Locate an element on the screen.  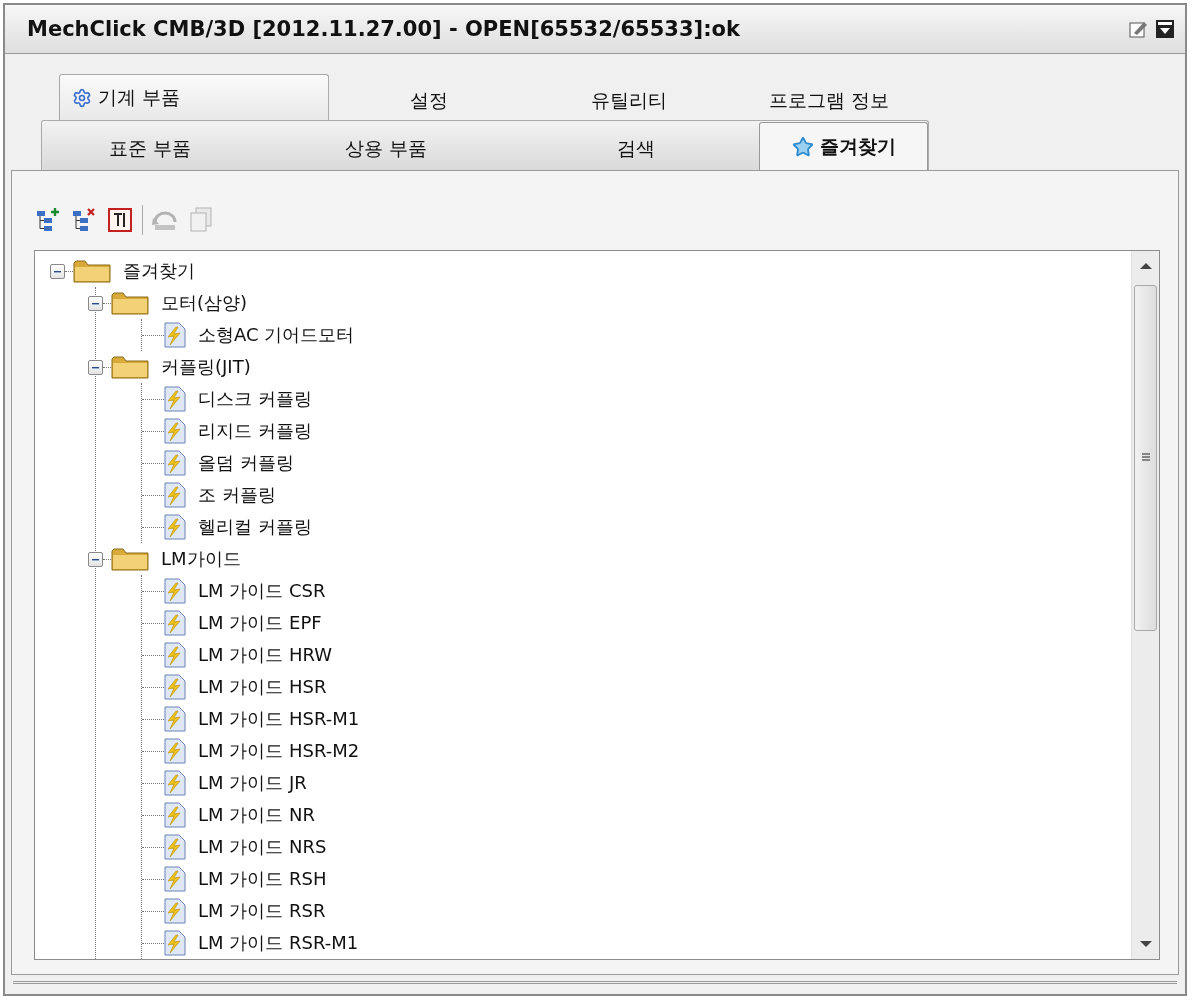
main-tab: 기계 부품 is located at coordinates (194, 97).